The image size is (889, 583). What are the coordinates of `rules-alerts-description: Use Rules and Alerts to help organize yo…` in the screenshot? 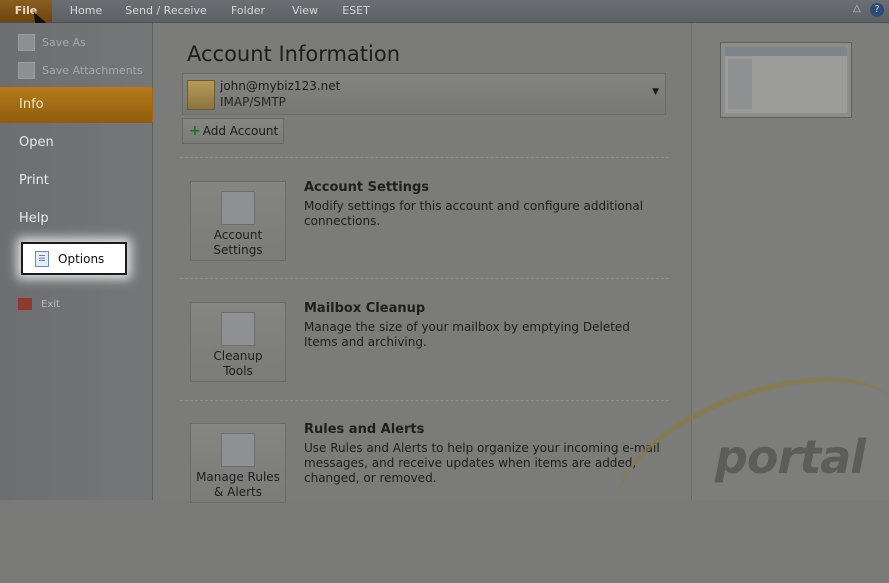 It's located at (482, 463).